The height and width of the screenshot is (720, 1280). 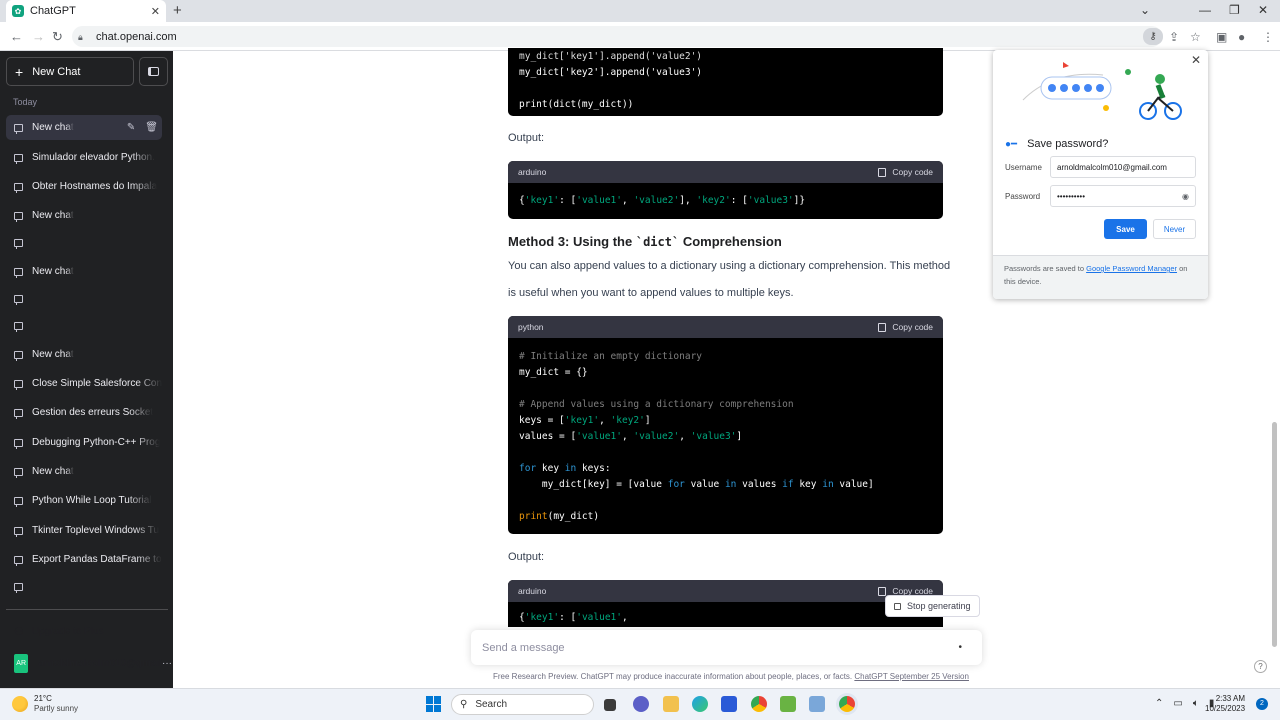 What do you see at coordinates (16, 36) in the screenshot?
I see `back-icon: ←` at bounding box center [16, 36].